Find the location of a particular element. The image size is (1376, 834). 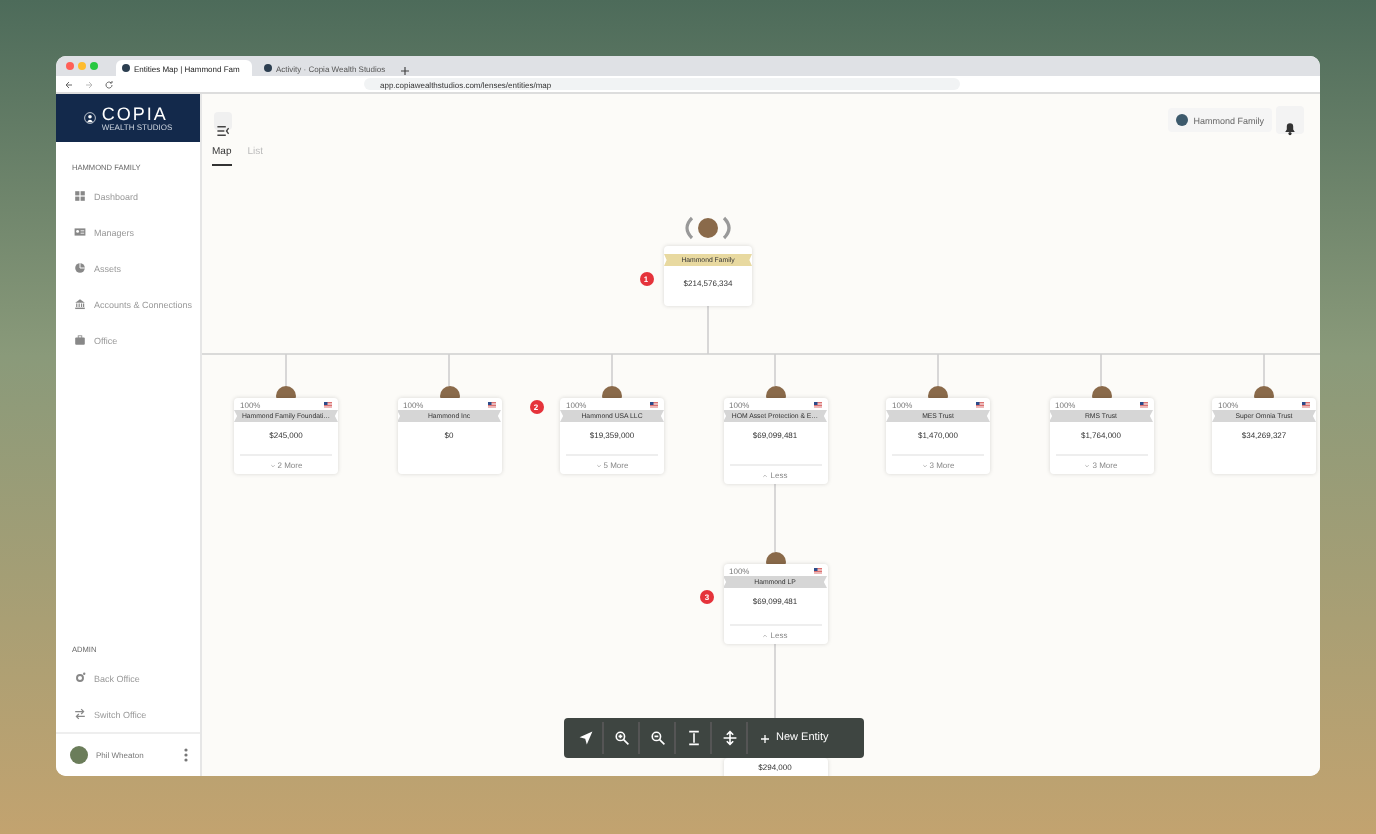

back-arrow-icon is located at coordinates (69, 84).